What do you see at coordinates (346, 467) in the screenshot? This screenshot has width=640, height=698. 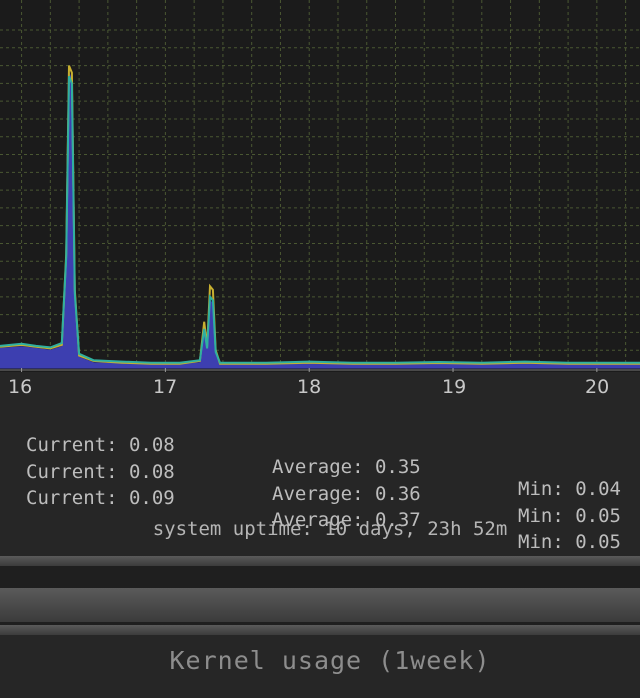 I see `average-value: Average: 0.35` at bounding box center [346, 467].